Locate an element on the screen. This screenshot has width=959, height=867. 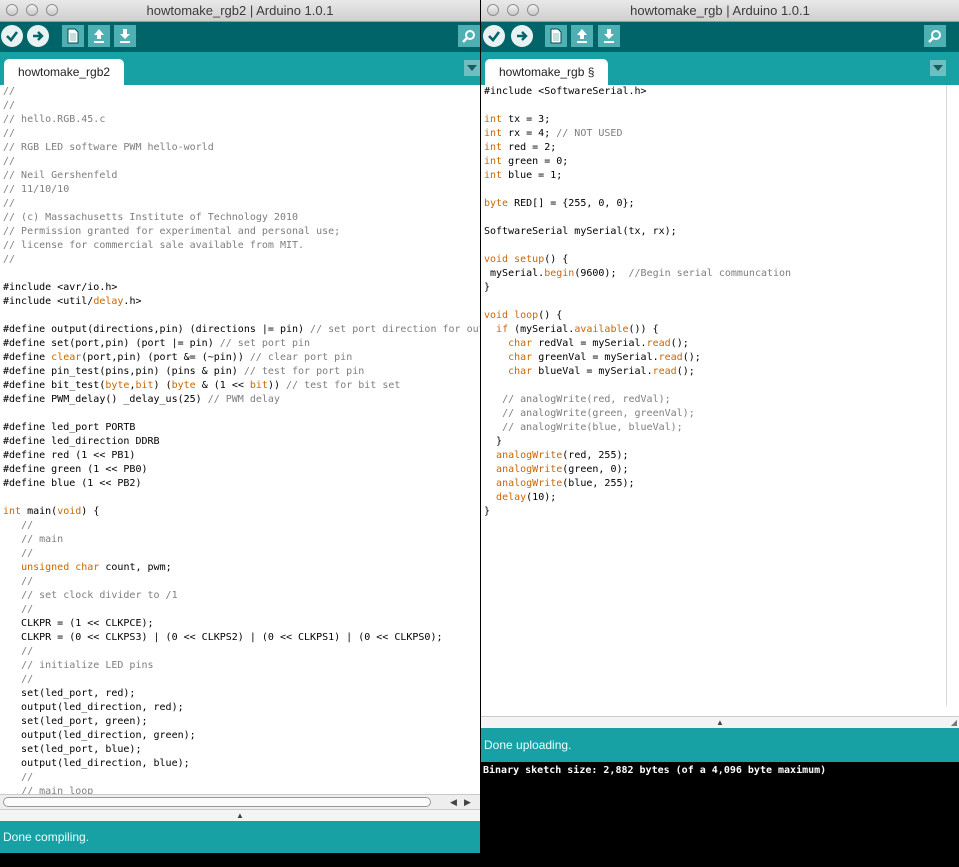
code-keyword: if is located at coordinates (502, 329).